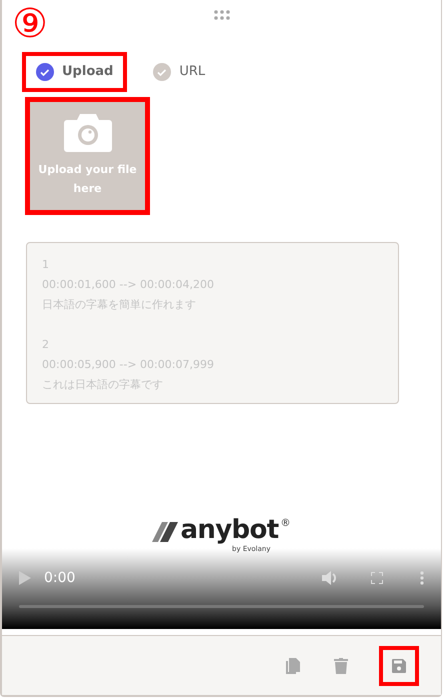 Image resolution: width=445 pixels, height=700 pixels. What do you see at coordinates (229, 530) in the screenshot?
I see `logo-text: anybot` at bounding box center [229, 530].